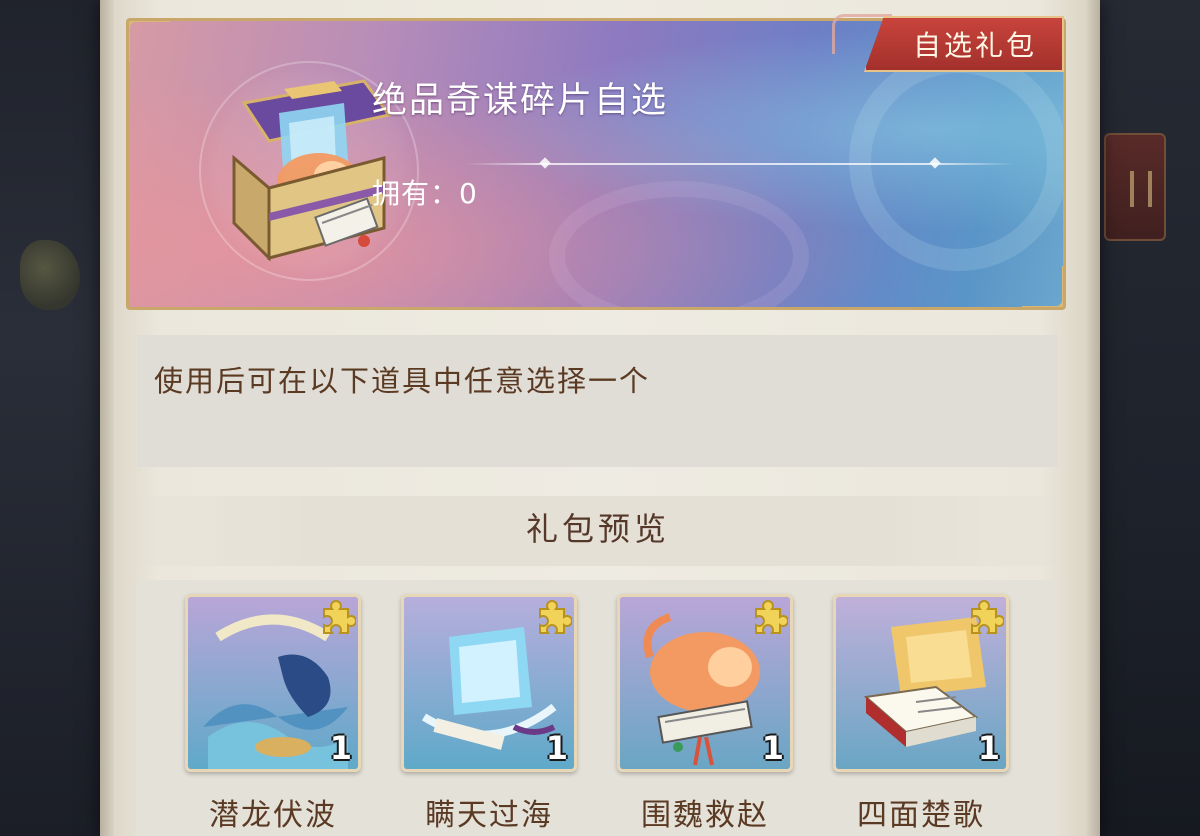 The height and width of the screenshot is (836, 1200). I want to click on pack-type-tag: 自选礼包, so click(964, 44).